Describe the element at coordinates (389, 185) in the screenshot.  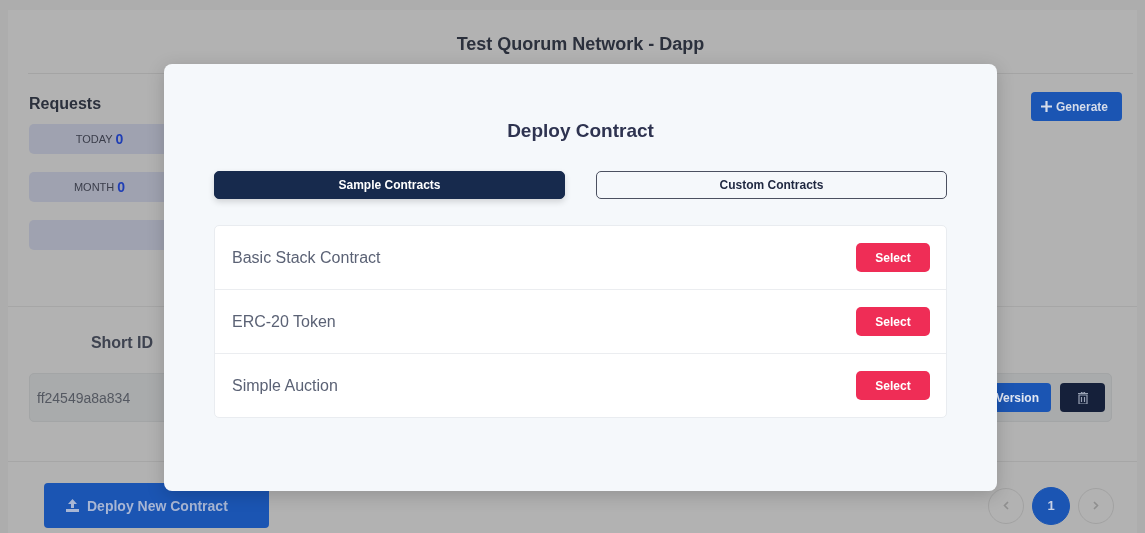
I see `tab: Sample Contracts` at that location.